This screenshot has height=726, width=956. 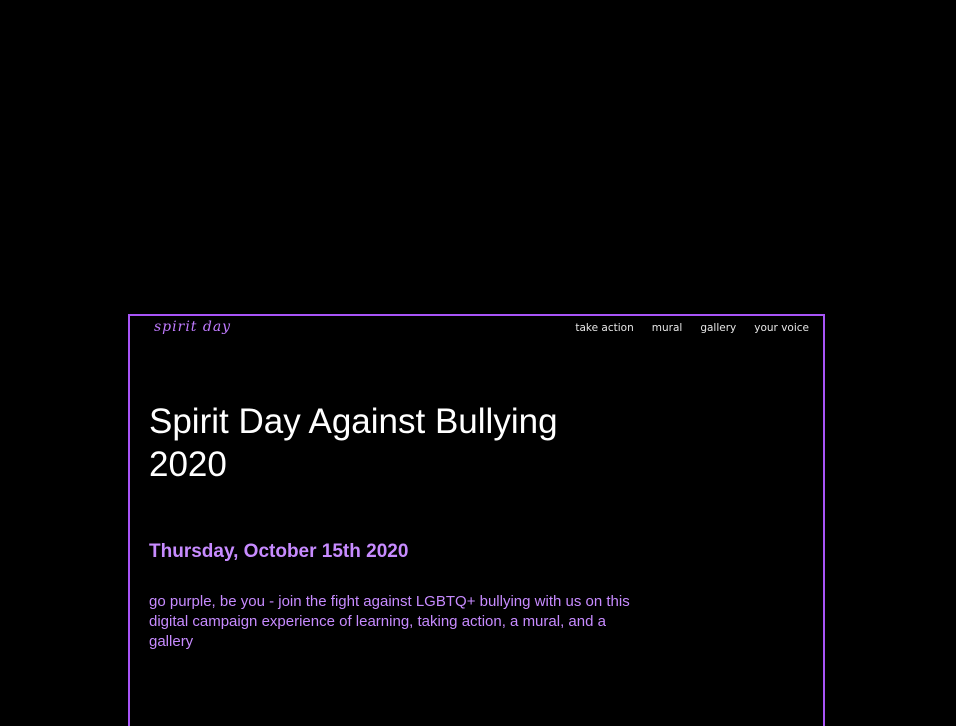 What do you see at coordinates (781, 328) in the screenshot?
I see `nav-link-your-voice: your voice` at bounding box center [781, 328].